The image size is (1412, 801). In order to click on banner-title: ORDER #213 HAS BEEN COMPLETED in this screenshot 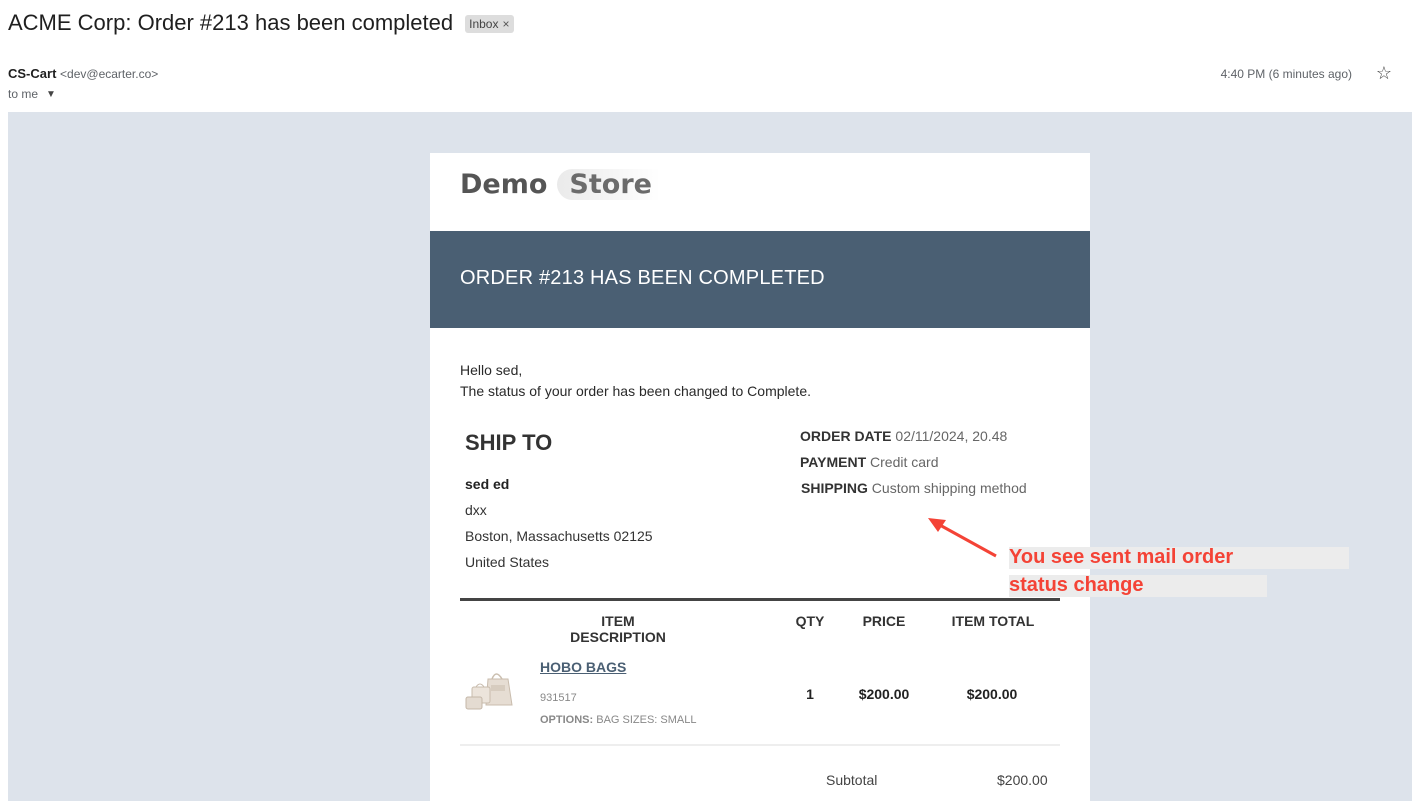, I will do `click(642, 278)`.